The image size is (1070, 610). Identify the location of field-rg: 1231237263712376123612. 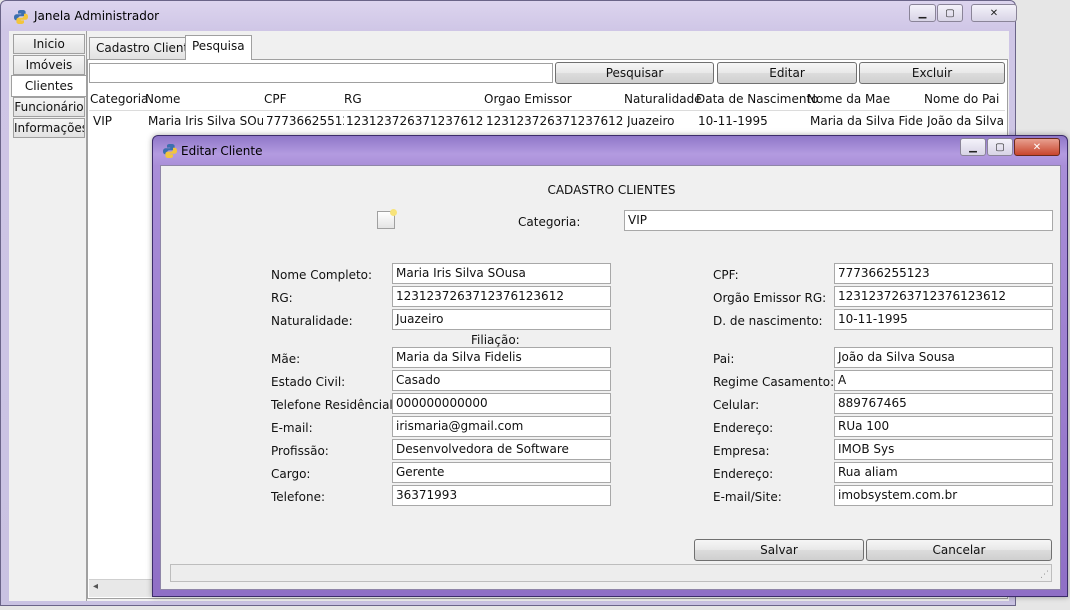
(501, 296).